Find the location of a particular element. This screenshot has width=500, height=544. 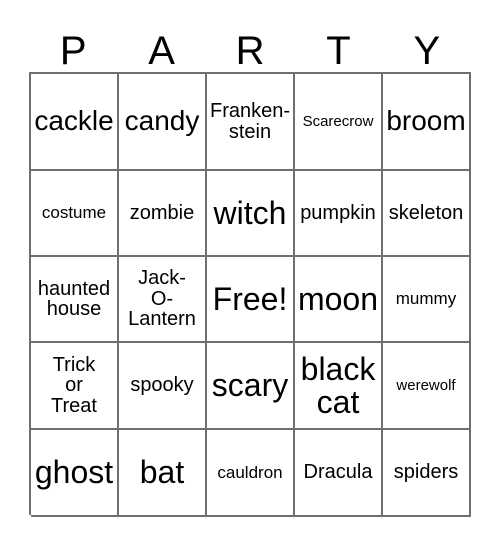

bingo-cell: werewolf is located at coordinates (427, 386).